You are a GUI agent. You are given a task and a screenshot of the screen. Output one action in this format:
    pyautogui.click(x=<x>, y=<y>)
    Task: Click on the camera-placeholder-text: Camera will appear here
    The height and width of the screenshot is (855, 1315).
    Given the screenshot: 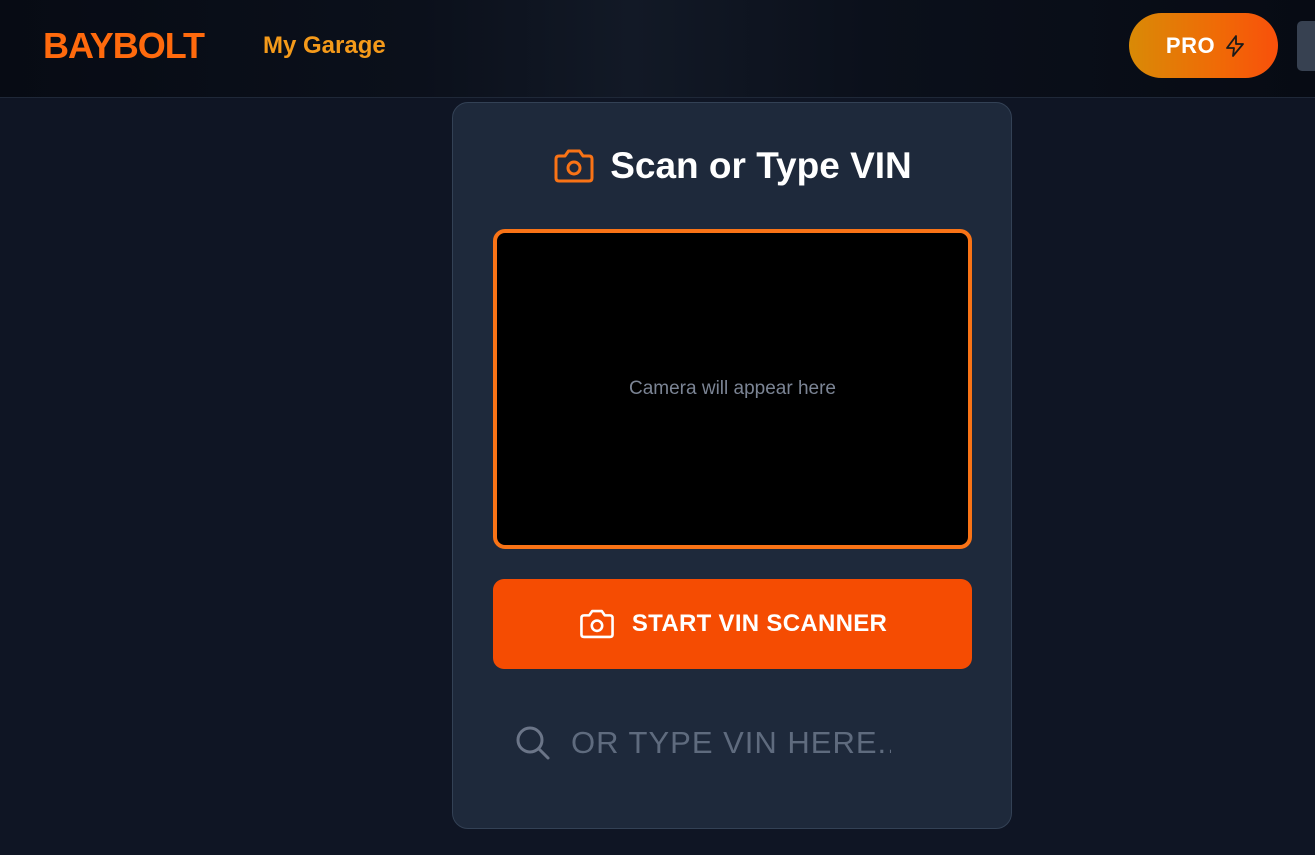 What is the action you would take?
    pyautogui.click(x=732, y=388)
    